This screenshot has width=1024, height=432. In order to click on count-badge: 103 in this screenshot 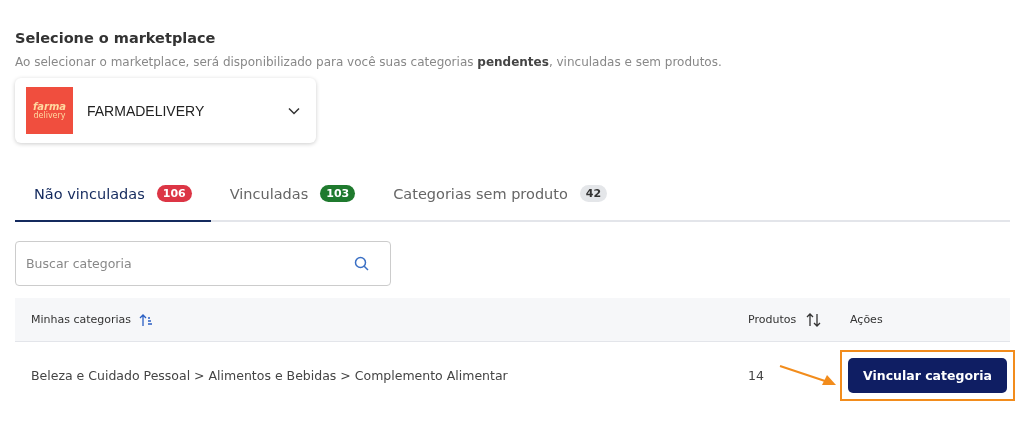, I will do `click(338, 193)`.